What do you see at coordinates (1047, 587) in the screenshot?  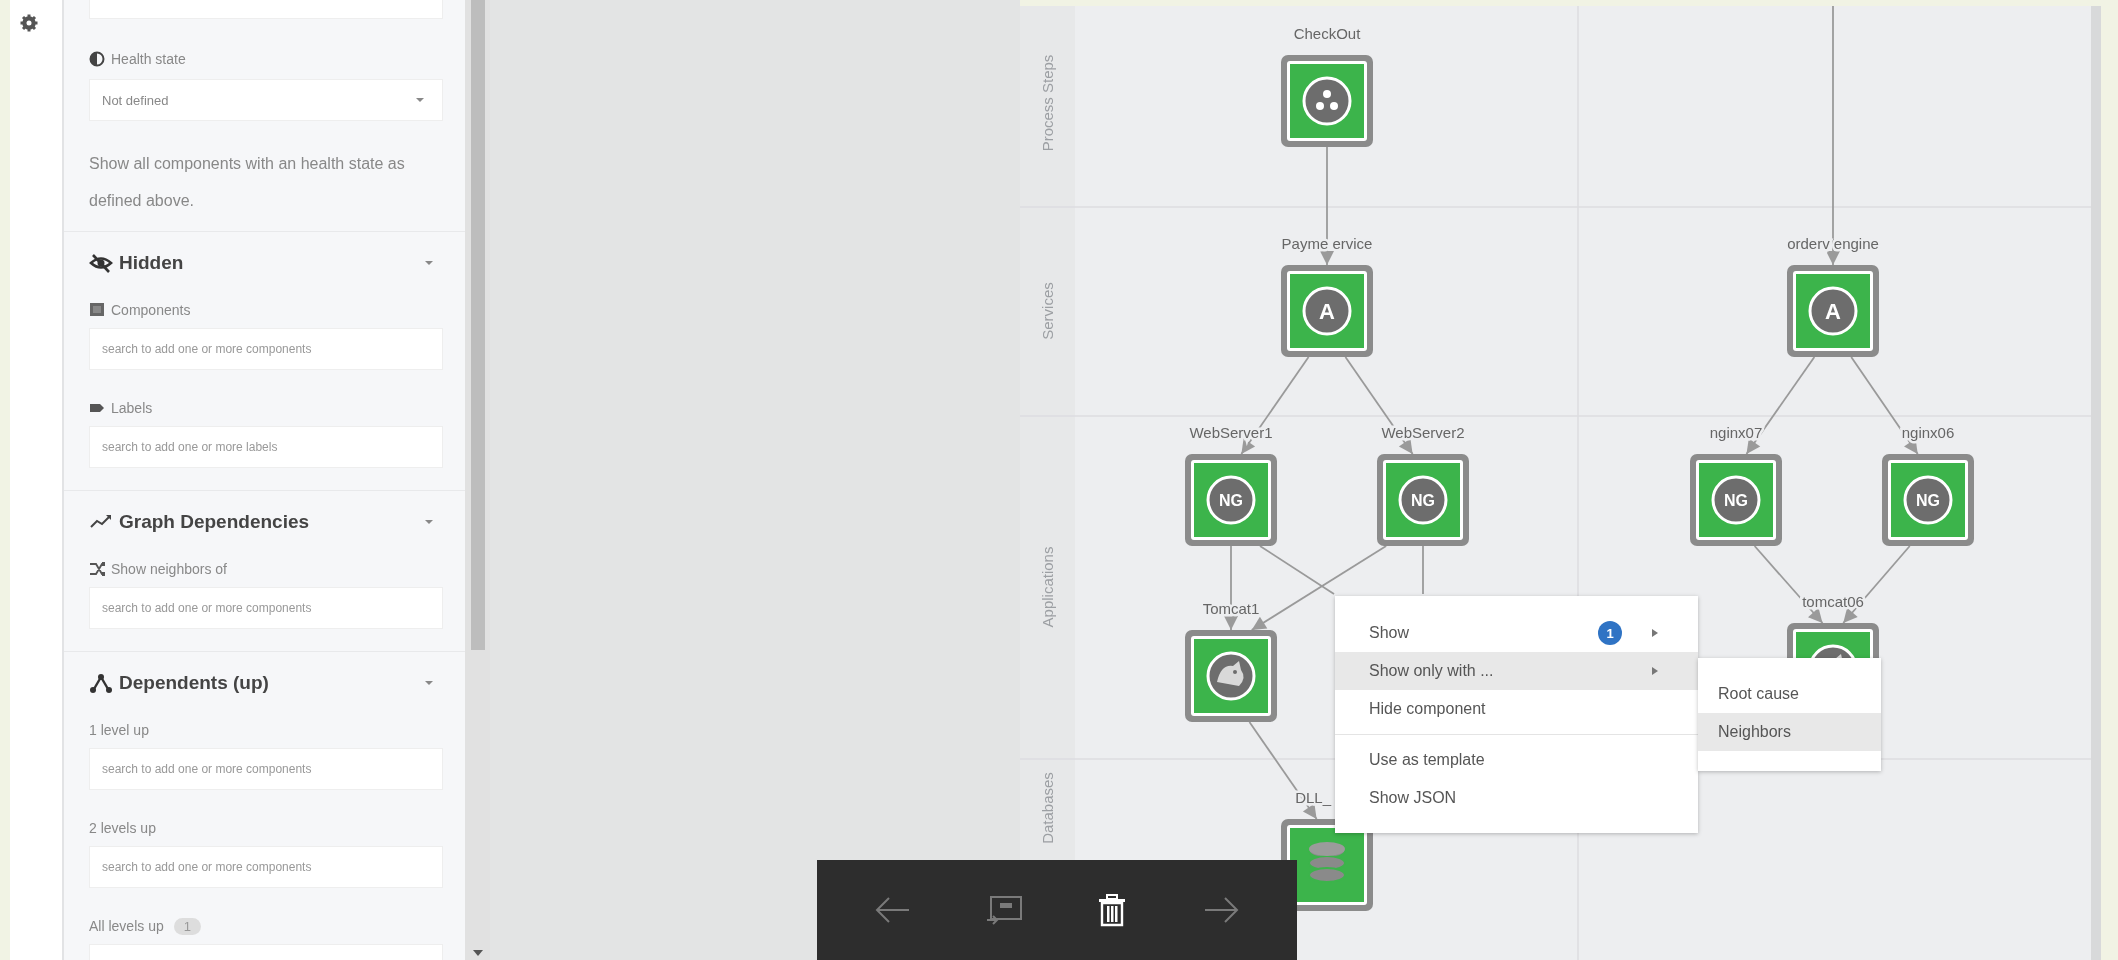 I see `lane-label: Applications` at bounding box center [1047, 587].